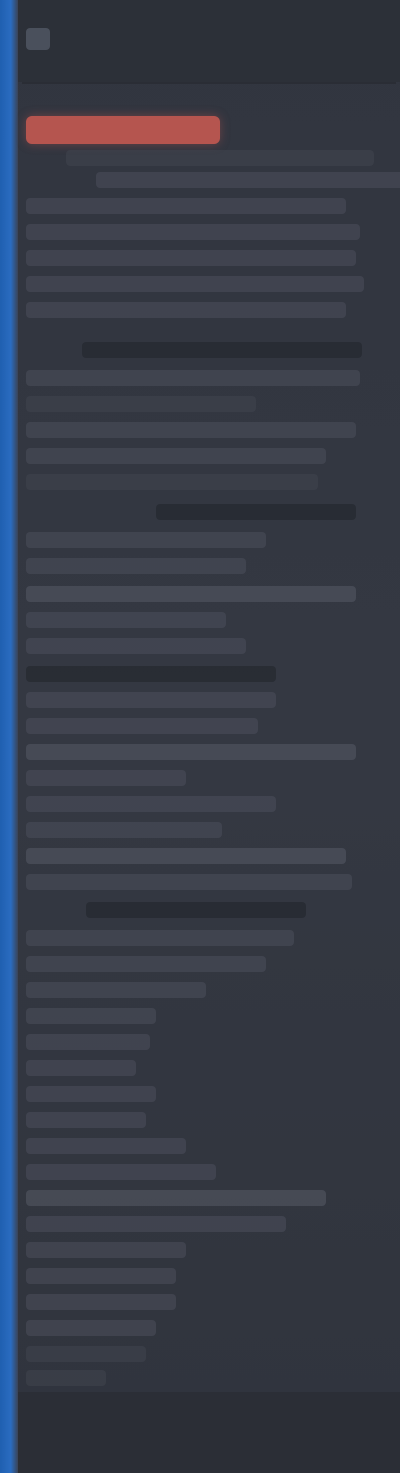  Describe the element at coordinates (209, 83) in the screenshot. I see `header-divider` at that location.